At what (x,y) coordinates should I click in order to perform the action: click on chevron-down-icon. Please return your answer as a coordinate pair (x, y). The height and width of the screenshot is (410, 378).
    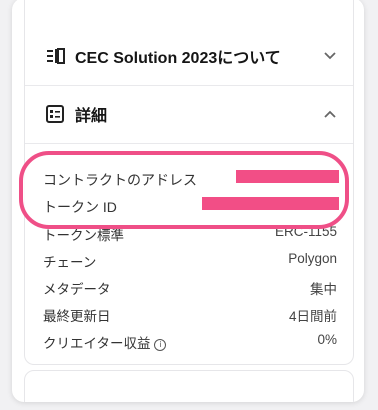
    Looking at the image, I should click on (330, 56).